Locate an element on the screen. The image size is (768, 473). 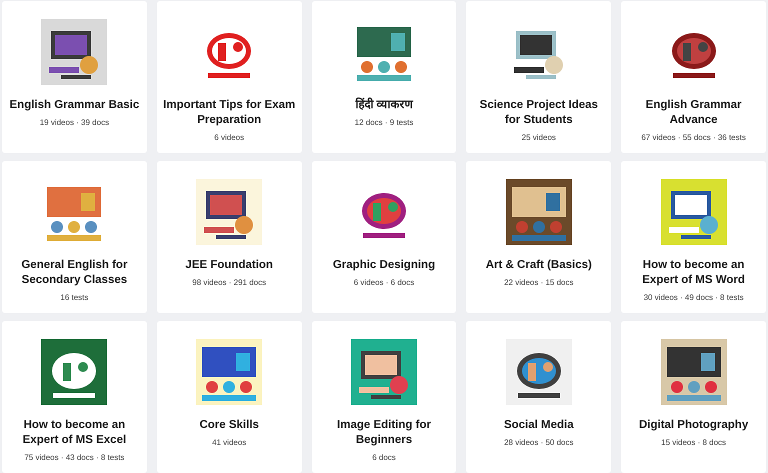
course-card: General English for Secondary Classes 16 tests is located at coordinates (74, 237).